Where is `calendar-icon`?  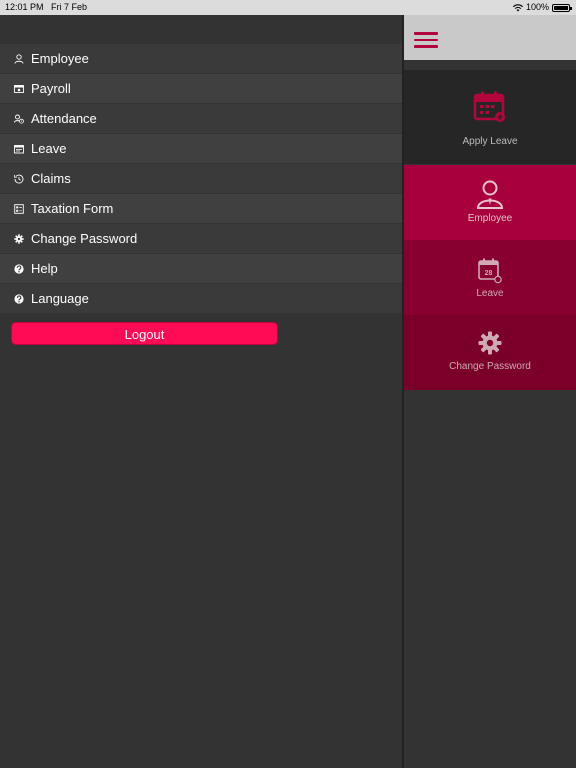 calendar-icon is located at coordinates (490, 107).